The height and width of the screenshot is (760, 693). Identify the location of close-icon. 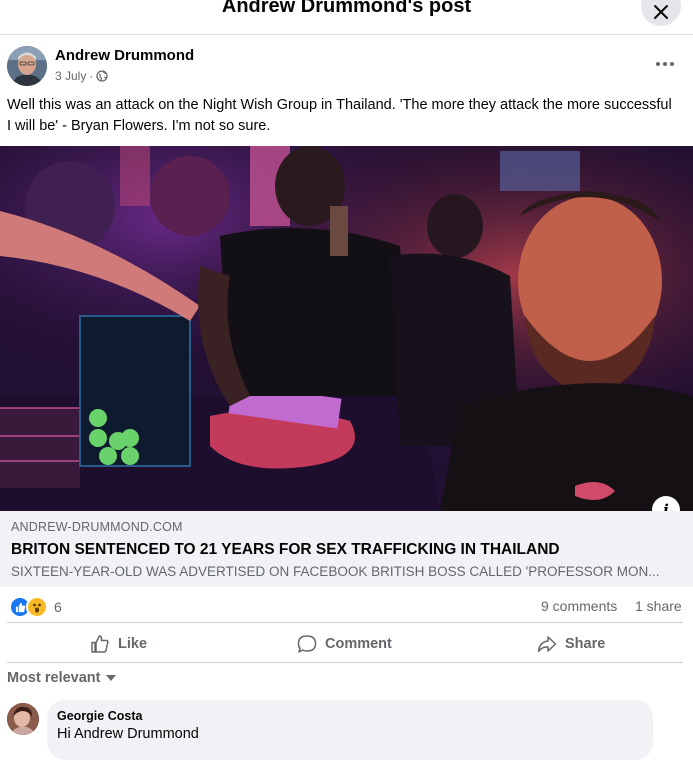
(661, 12).